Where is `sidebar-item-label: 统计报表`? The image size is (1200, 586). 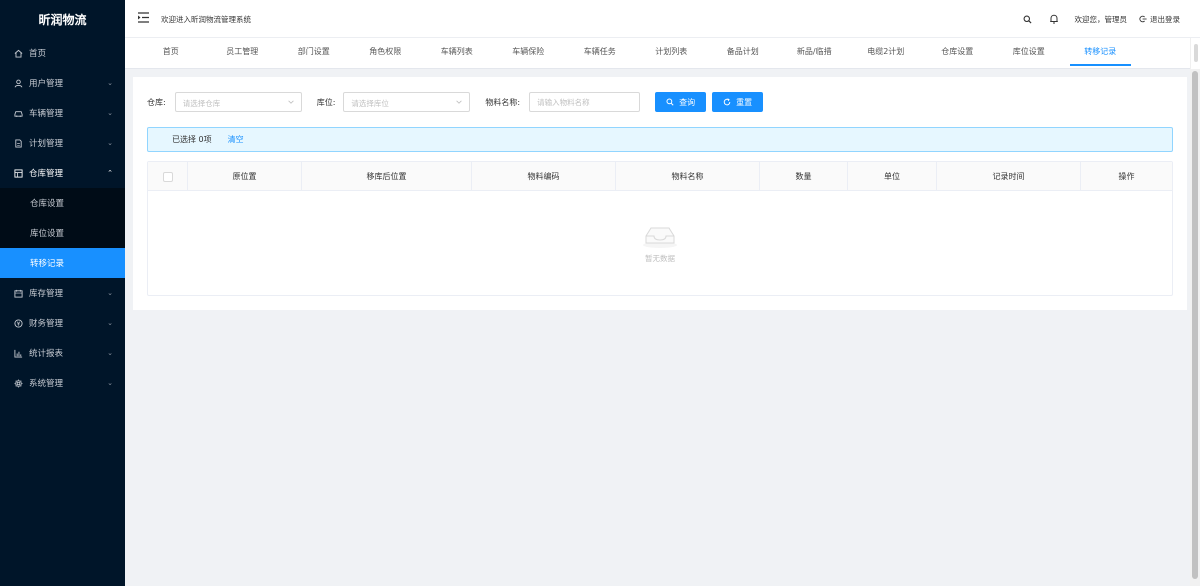 sidebar-item-label: 统计报表 is located at coordinates (46, 354).